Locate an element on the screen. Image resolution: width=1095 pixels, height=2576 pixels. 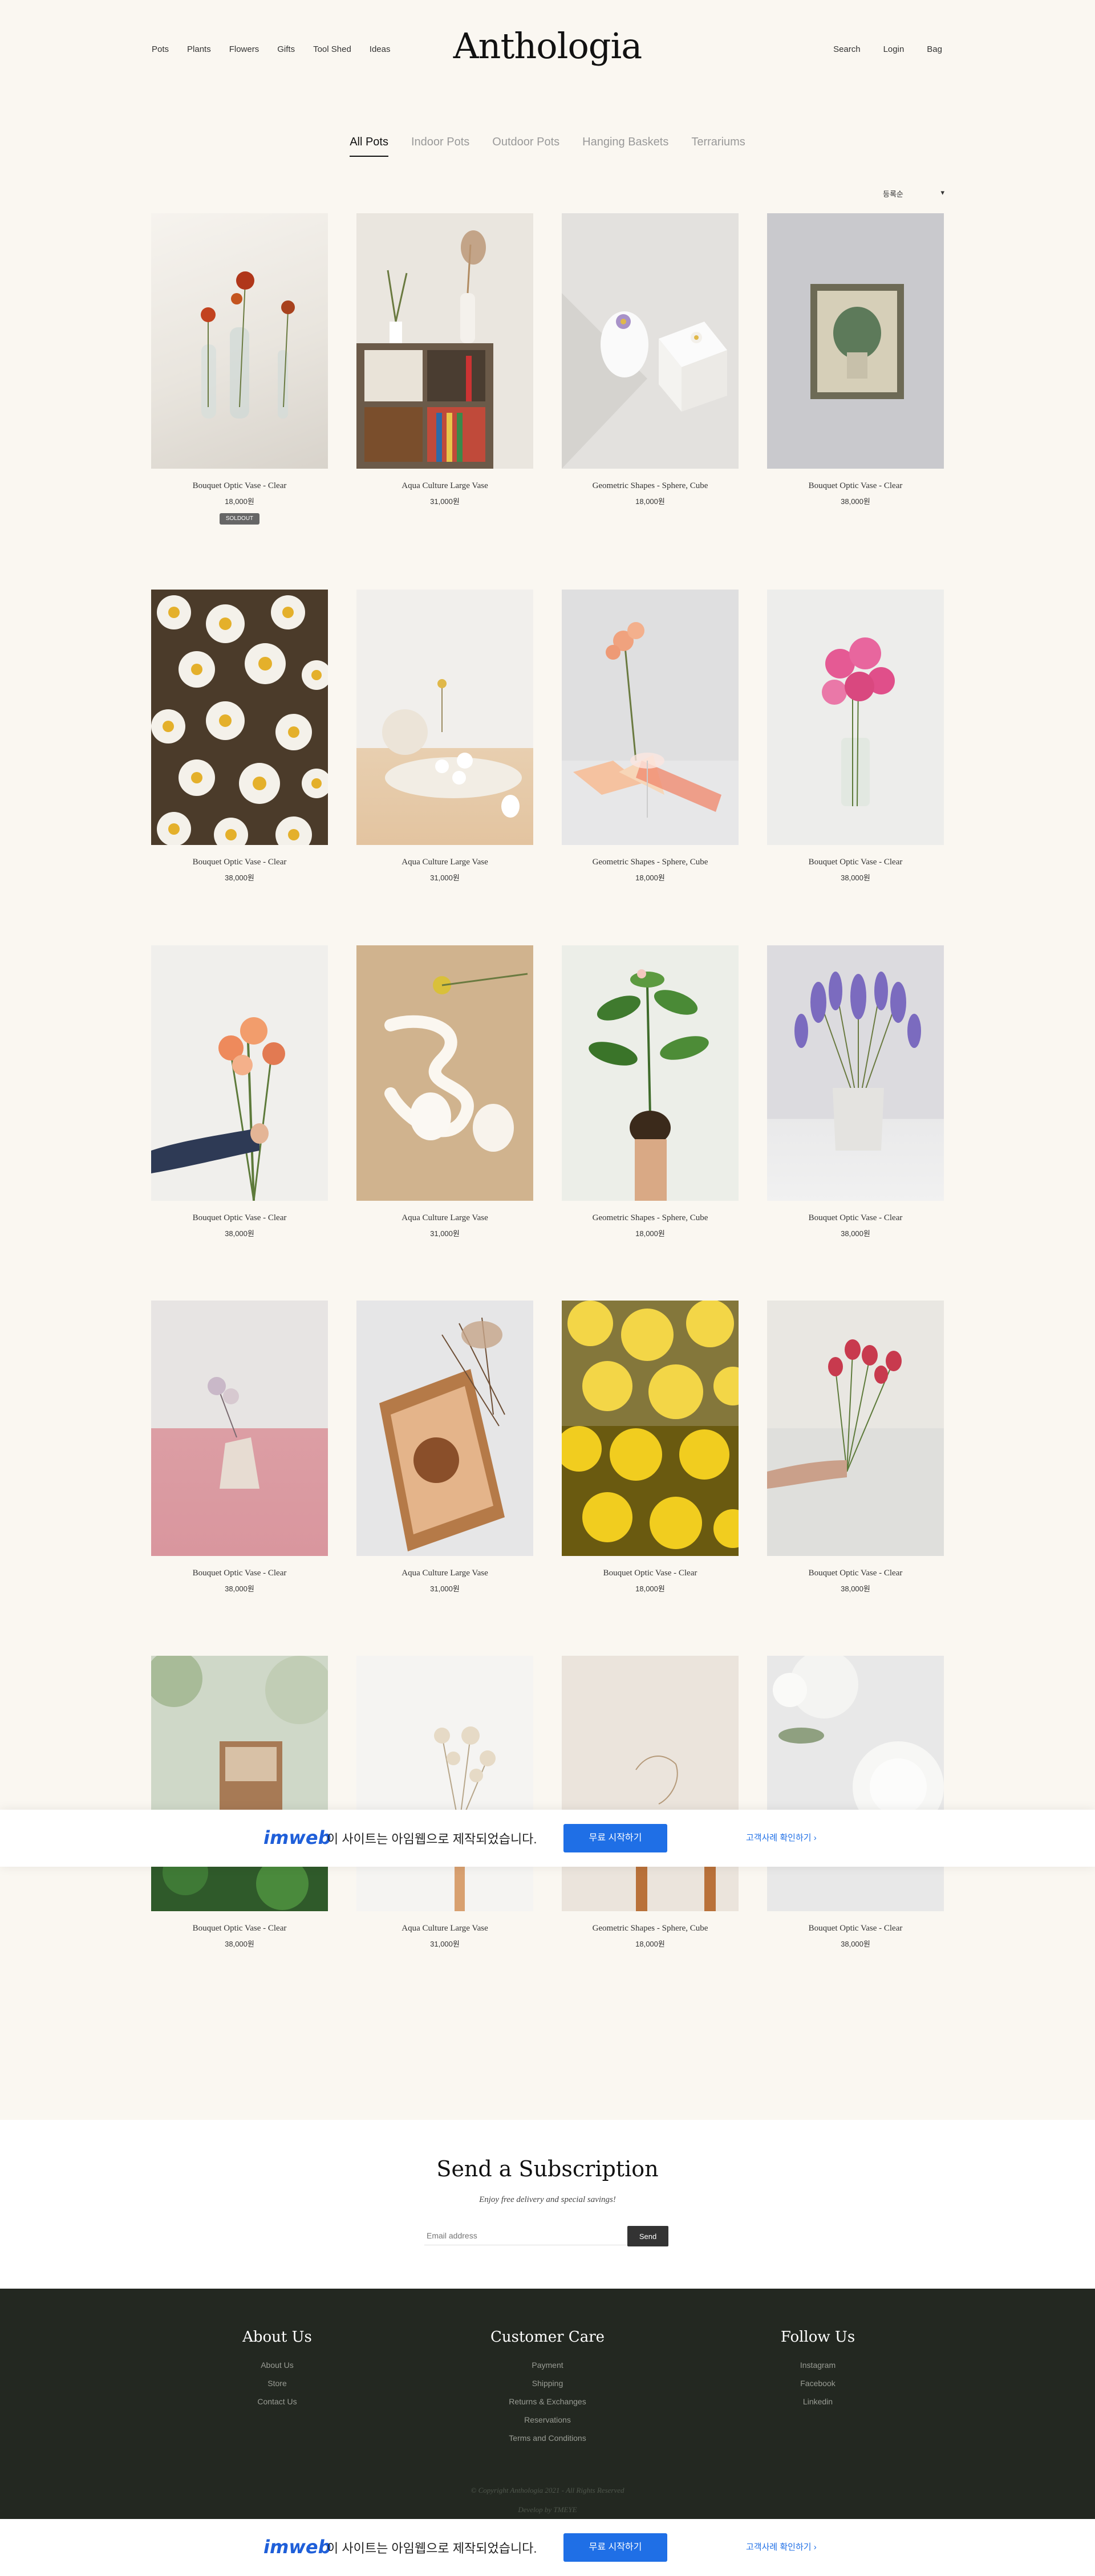
sort-select: 등록순 ▾ is located at coordinates (913, 193).